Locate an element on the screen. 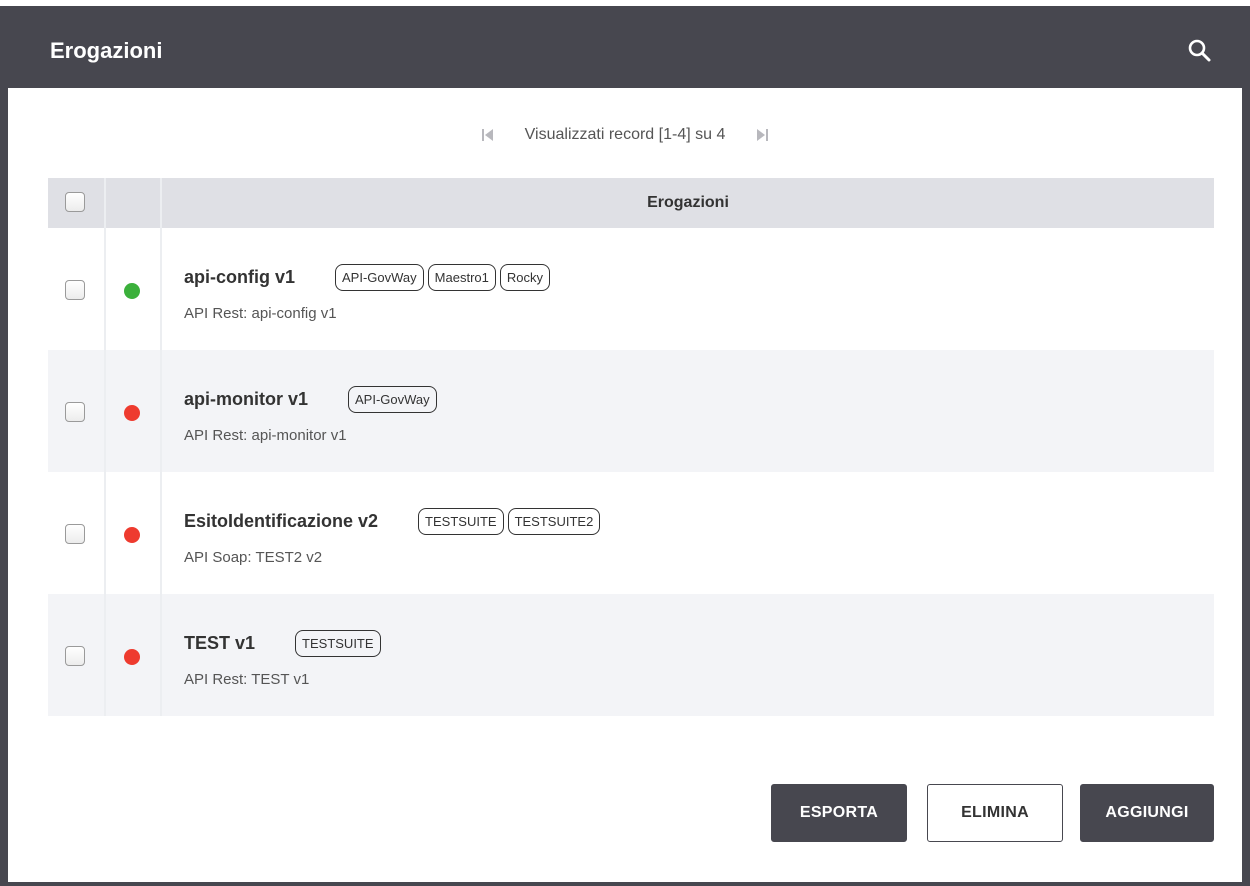 The width and height of the screenshot is (1250, 886). pagination-label: Visualizzati record [1-4] su 4 is located at coordinates (625, 134).